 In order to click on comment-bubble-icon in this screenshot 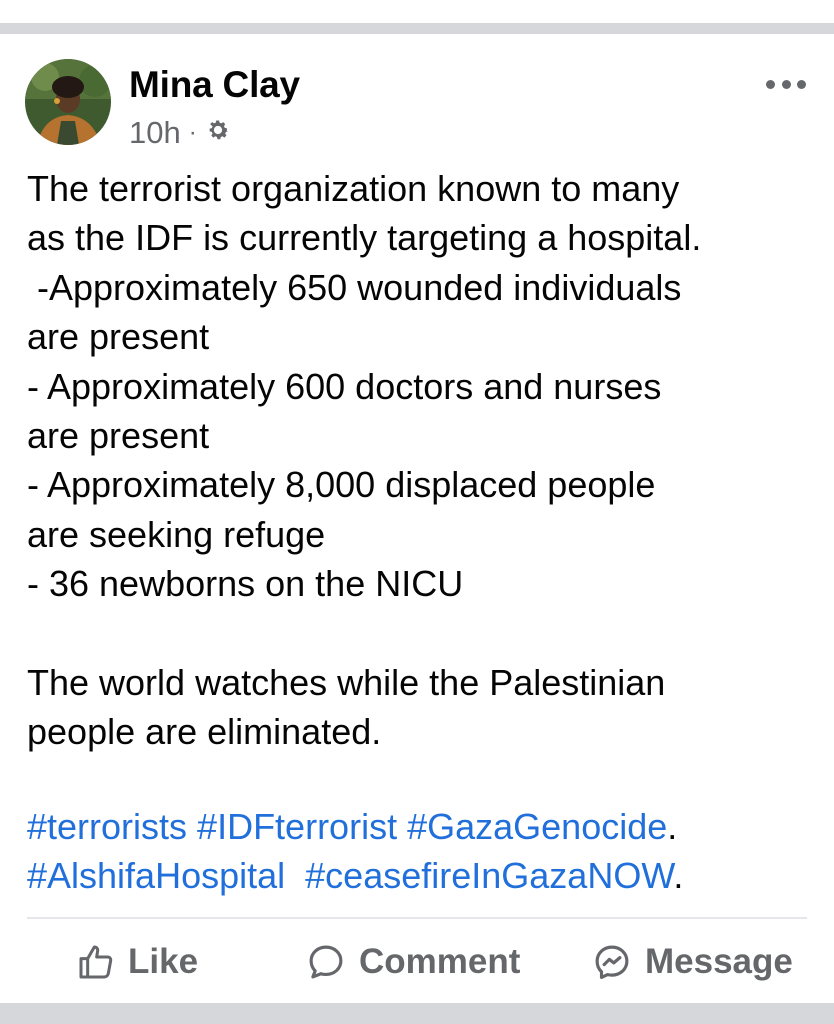, I will do `click(326, 962)`.